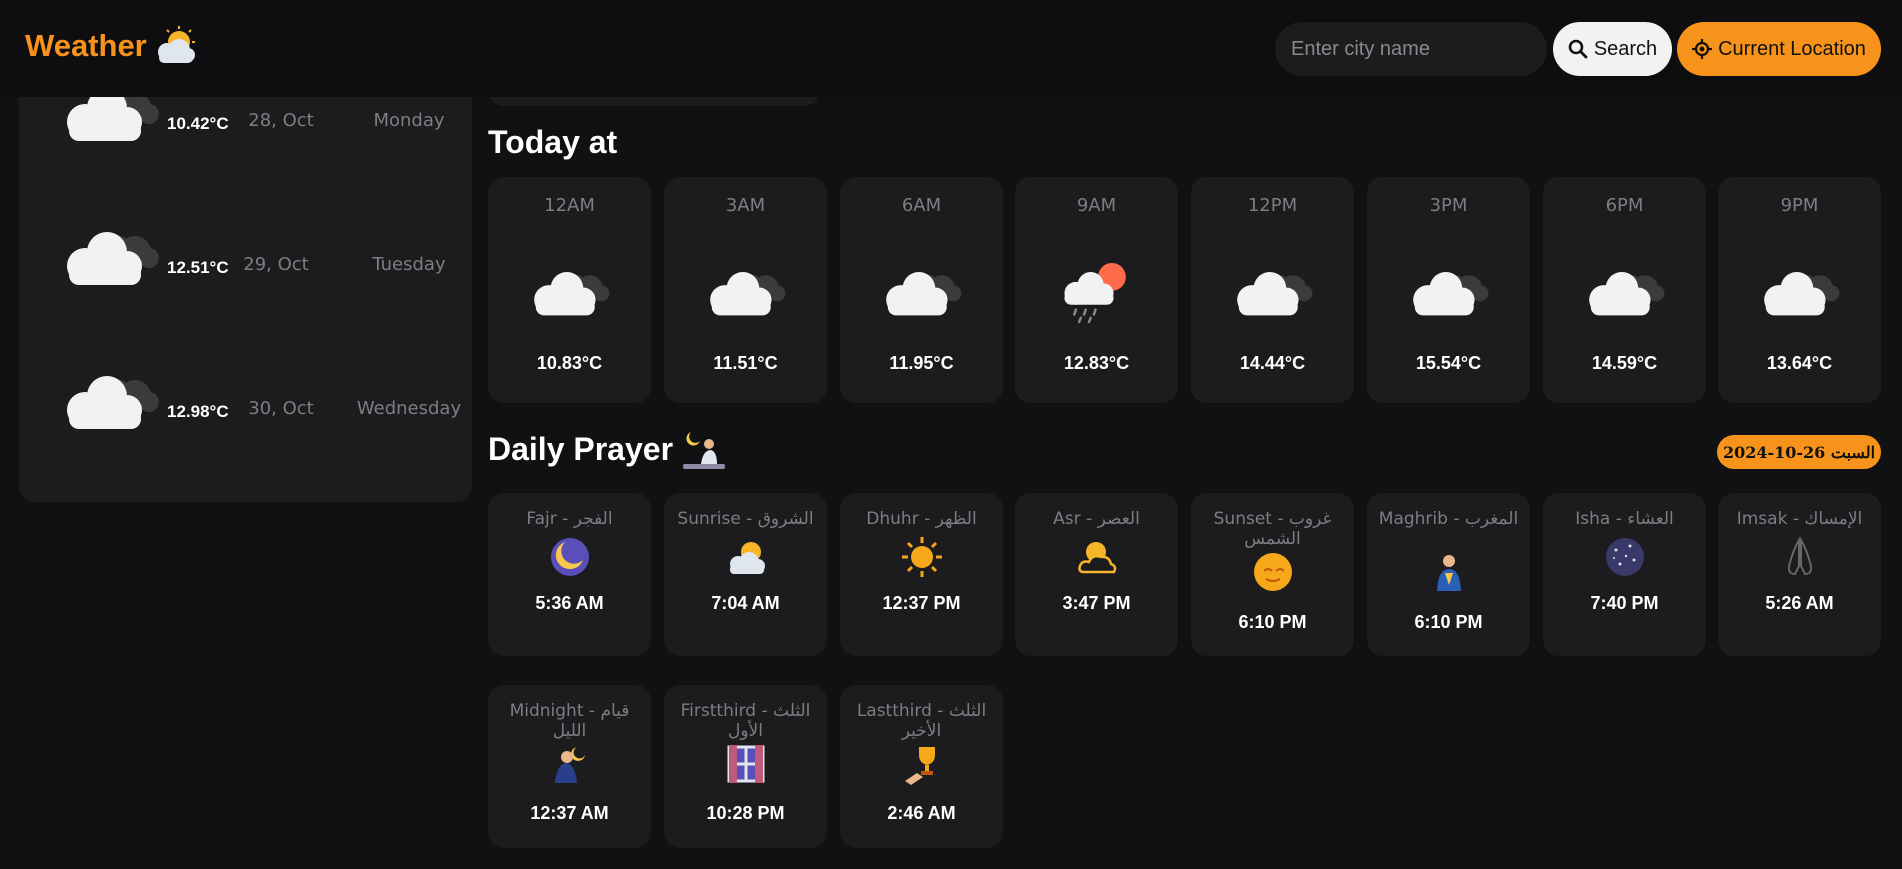  What do you see at coordinates (1448, 363) in the screenshot?
I see `hour-temp: 15.54°C` at bounding box center [1448, 363].